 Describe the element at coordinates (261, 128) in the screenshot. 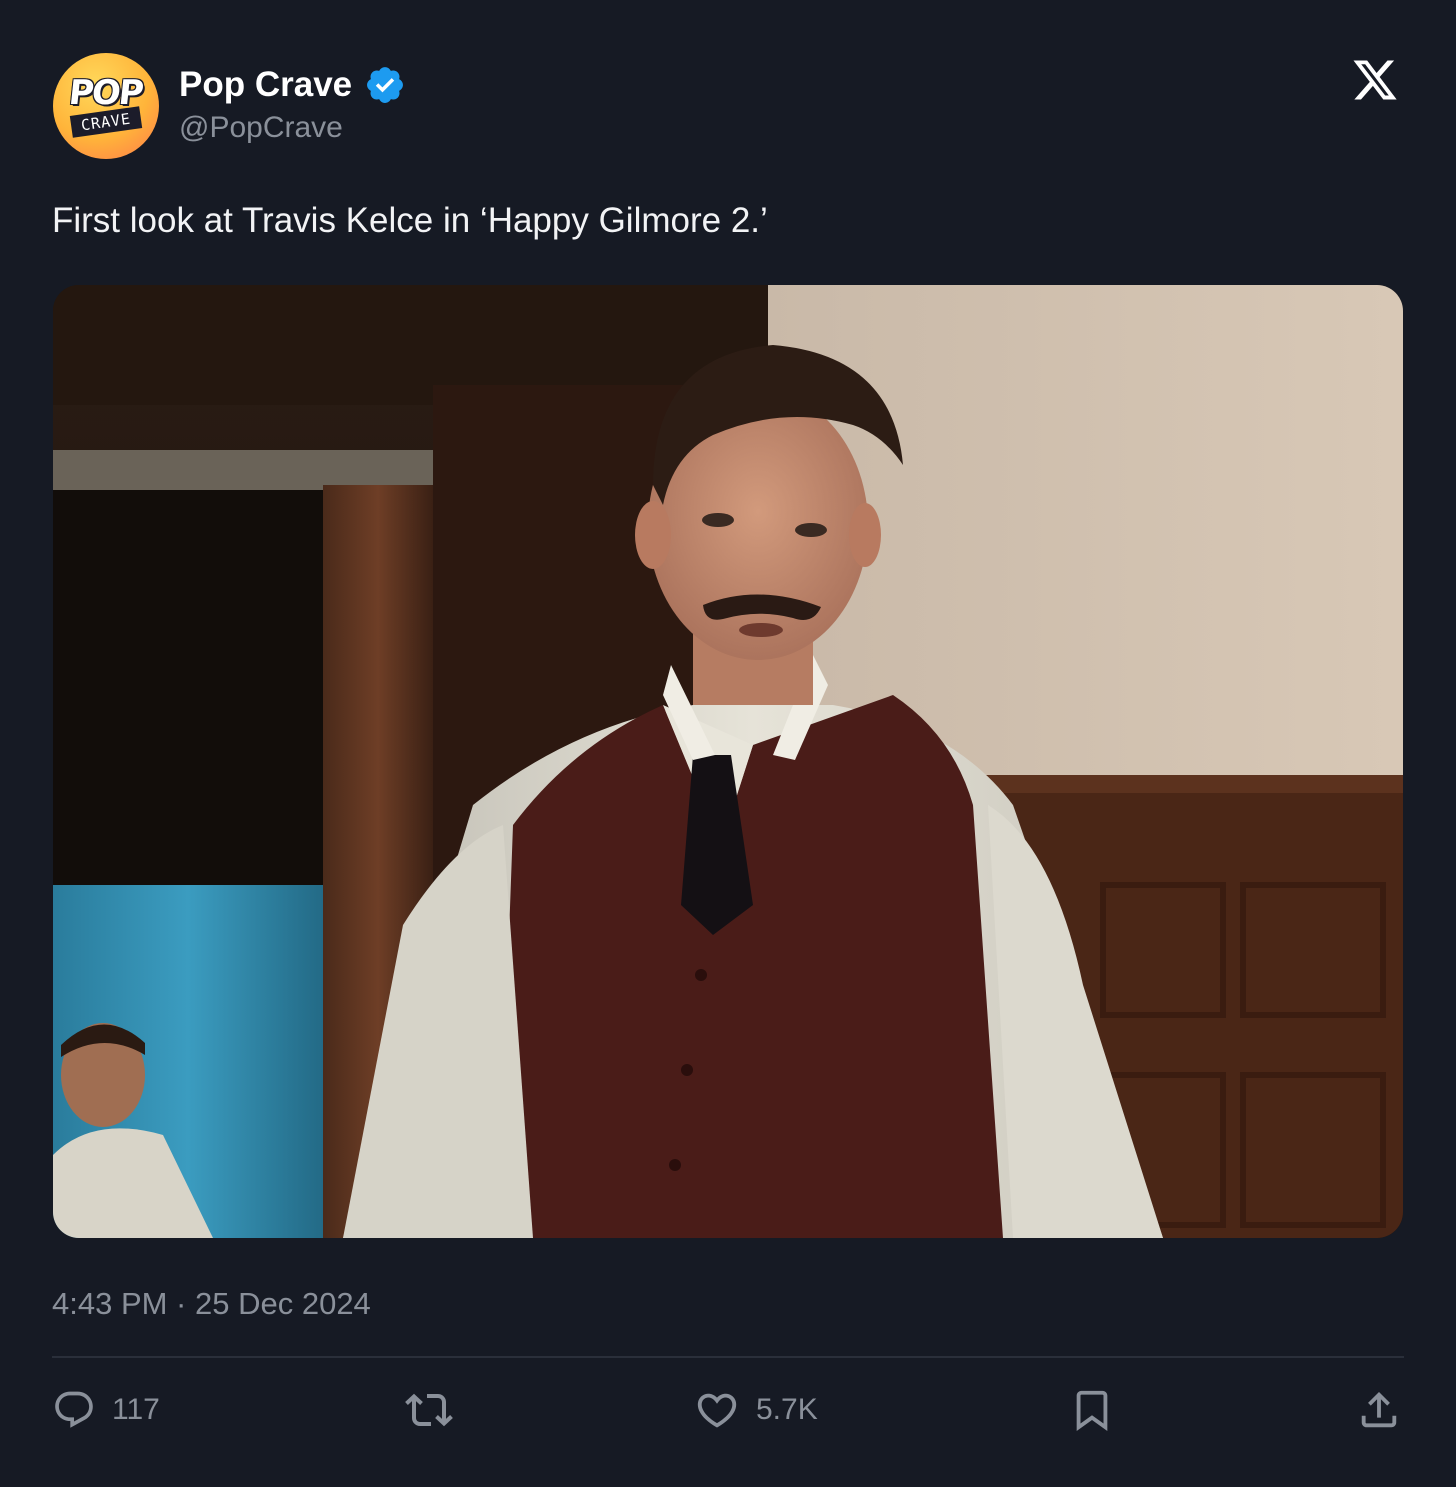

I see `author-handle: @PopCrave` at that location.